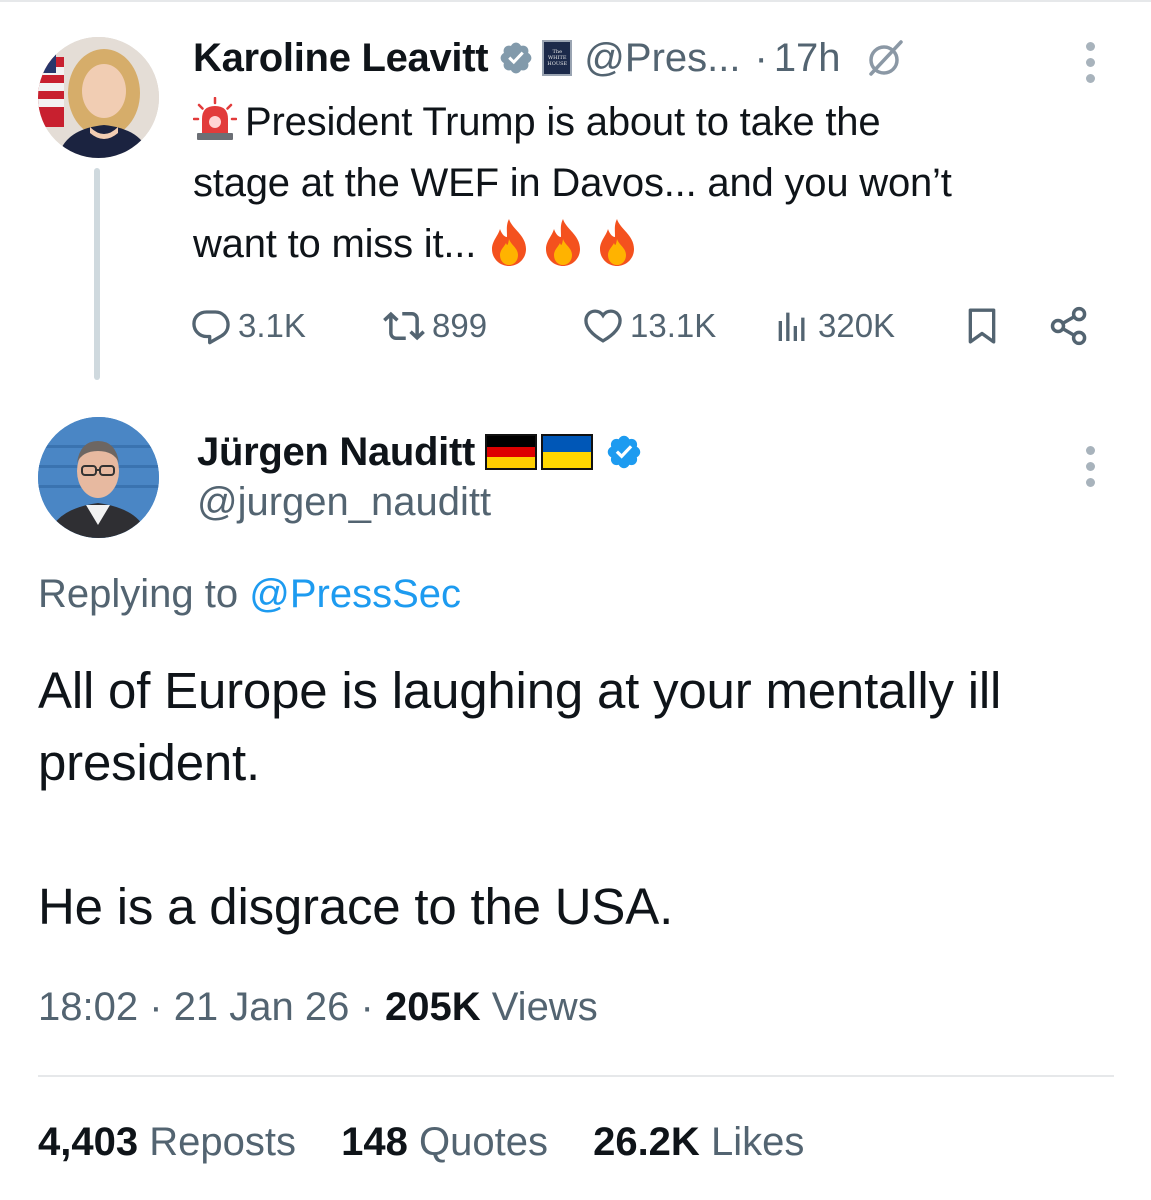  I want to click on main-author-name: Jürgen Nauditt, so click(336, 452).